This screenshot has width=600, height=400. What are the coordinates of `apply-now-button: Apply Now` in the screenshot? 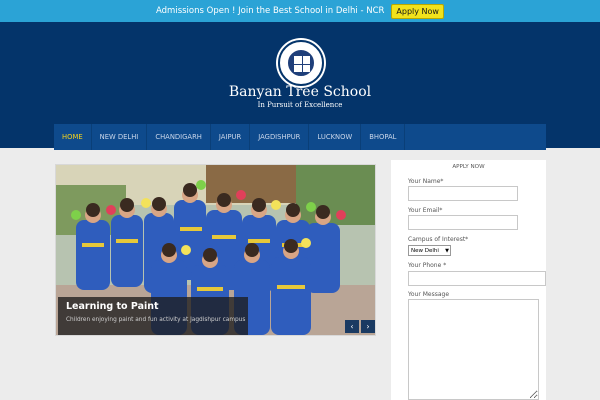 It's located at (417, 11).